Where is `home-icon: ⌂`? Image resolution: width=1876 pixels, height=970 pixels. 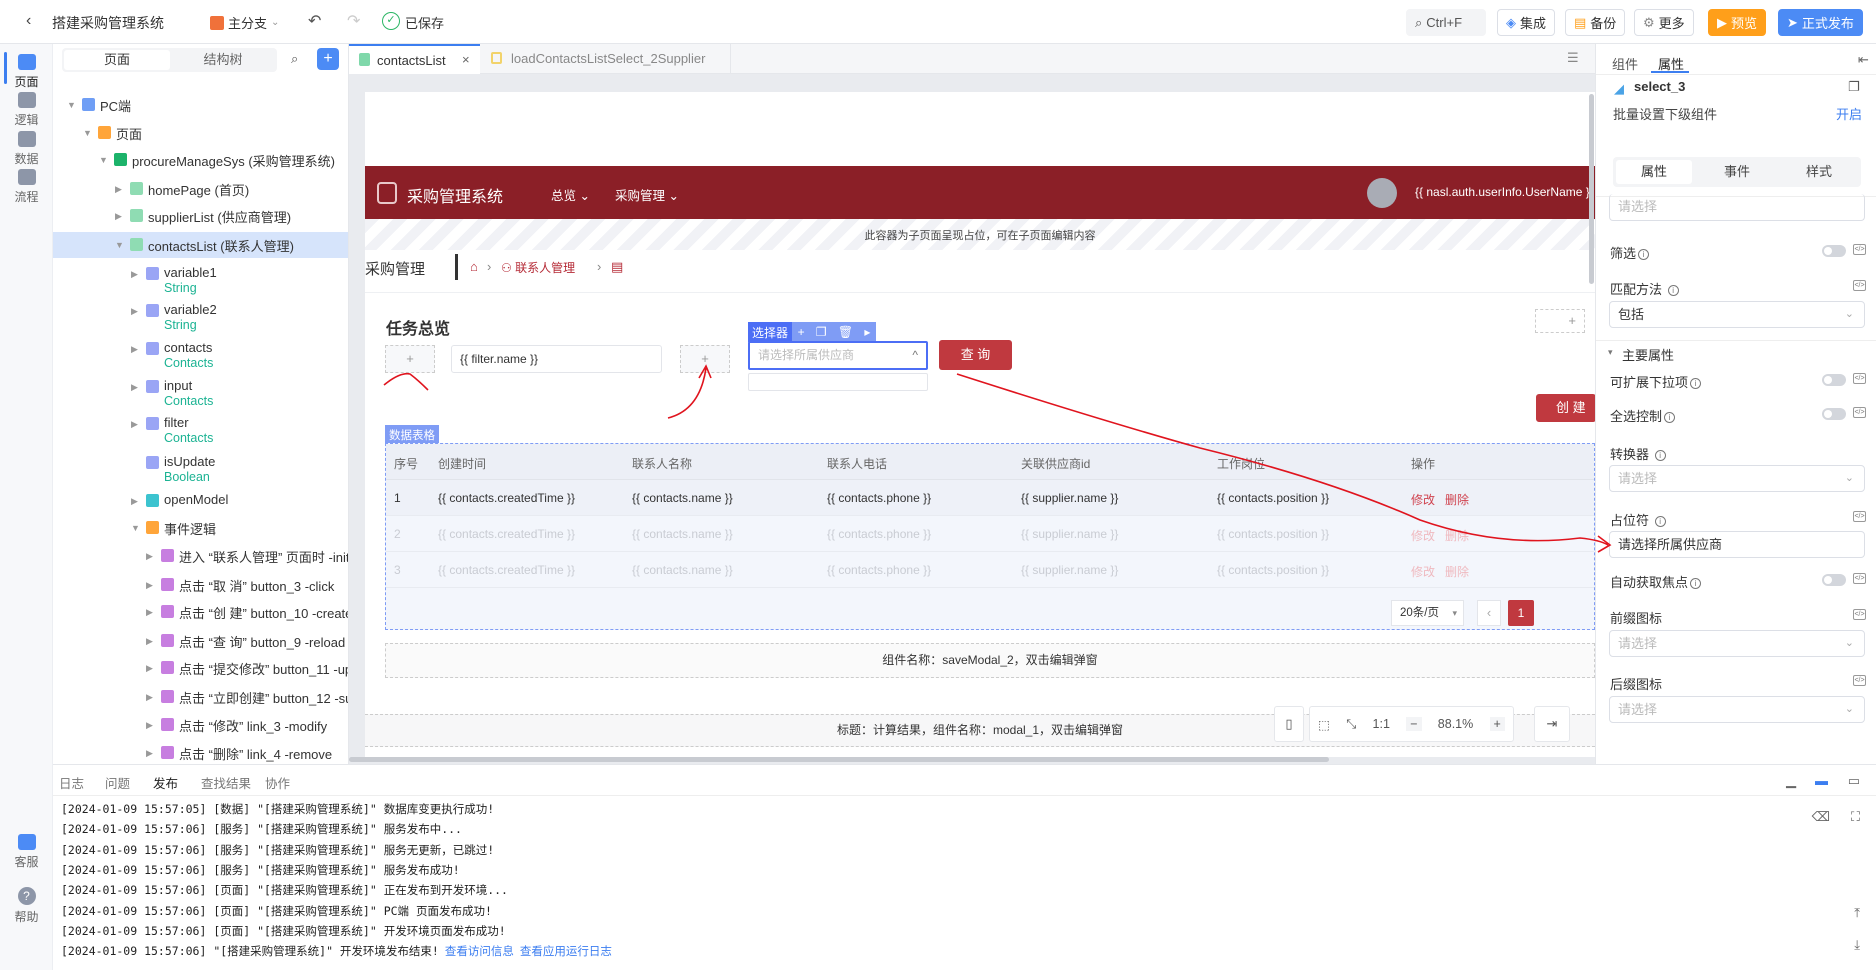
home-icon: ⌂ is located at coordinates (474, 266).